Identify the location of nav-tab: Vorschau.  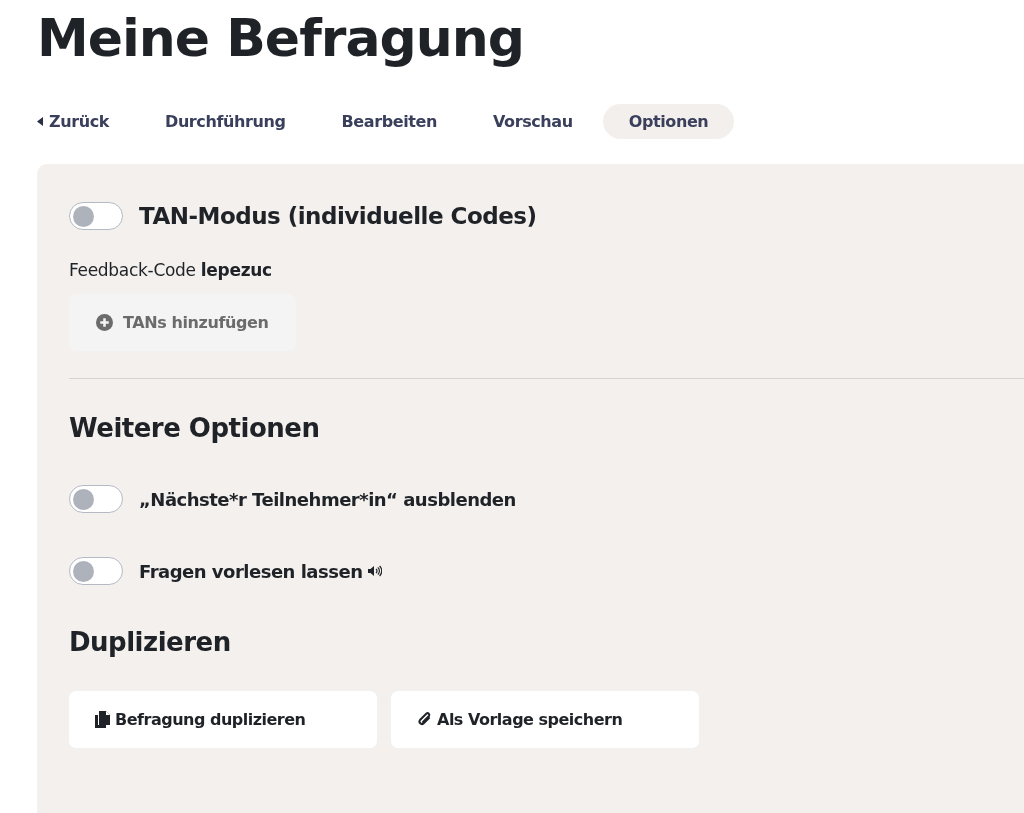
(532, 121).